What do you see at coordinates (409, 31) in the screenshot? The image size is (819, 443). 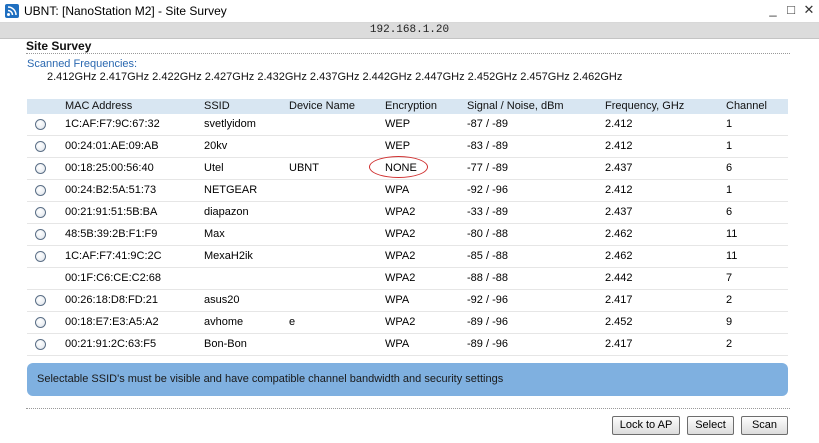 I see `address-bar: 192.168.1.20` at bounding box center [409, 31].